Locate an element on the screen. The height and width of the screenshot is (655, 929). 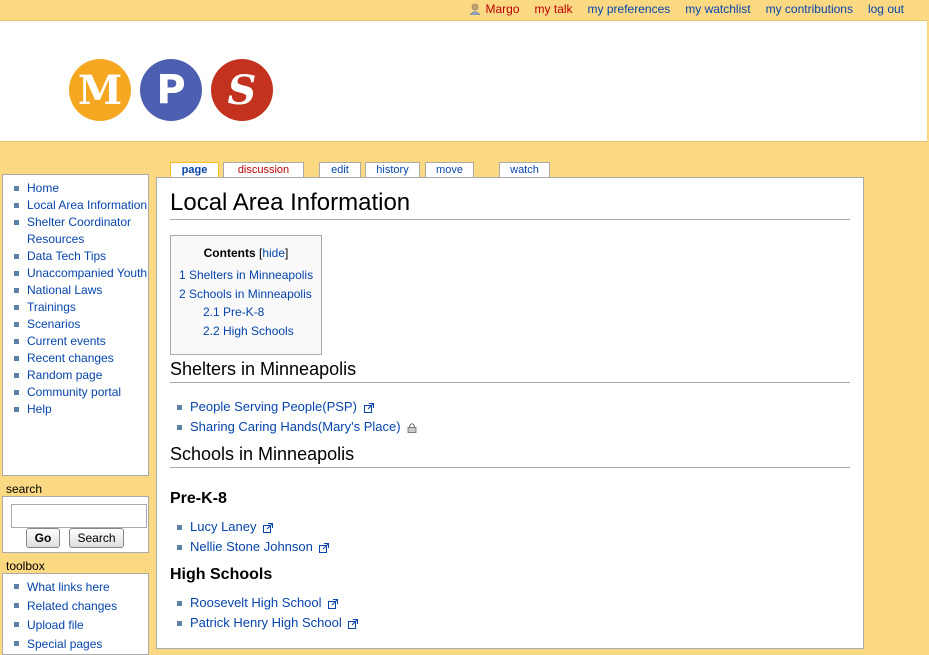
my-watchlist-link: my watchlist is located at coordinates (717, 9).